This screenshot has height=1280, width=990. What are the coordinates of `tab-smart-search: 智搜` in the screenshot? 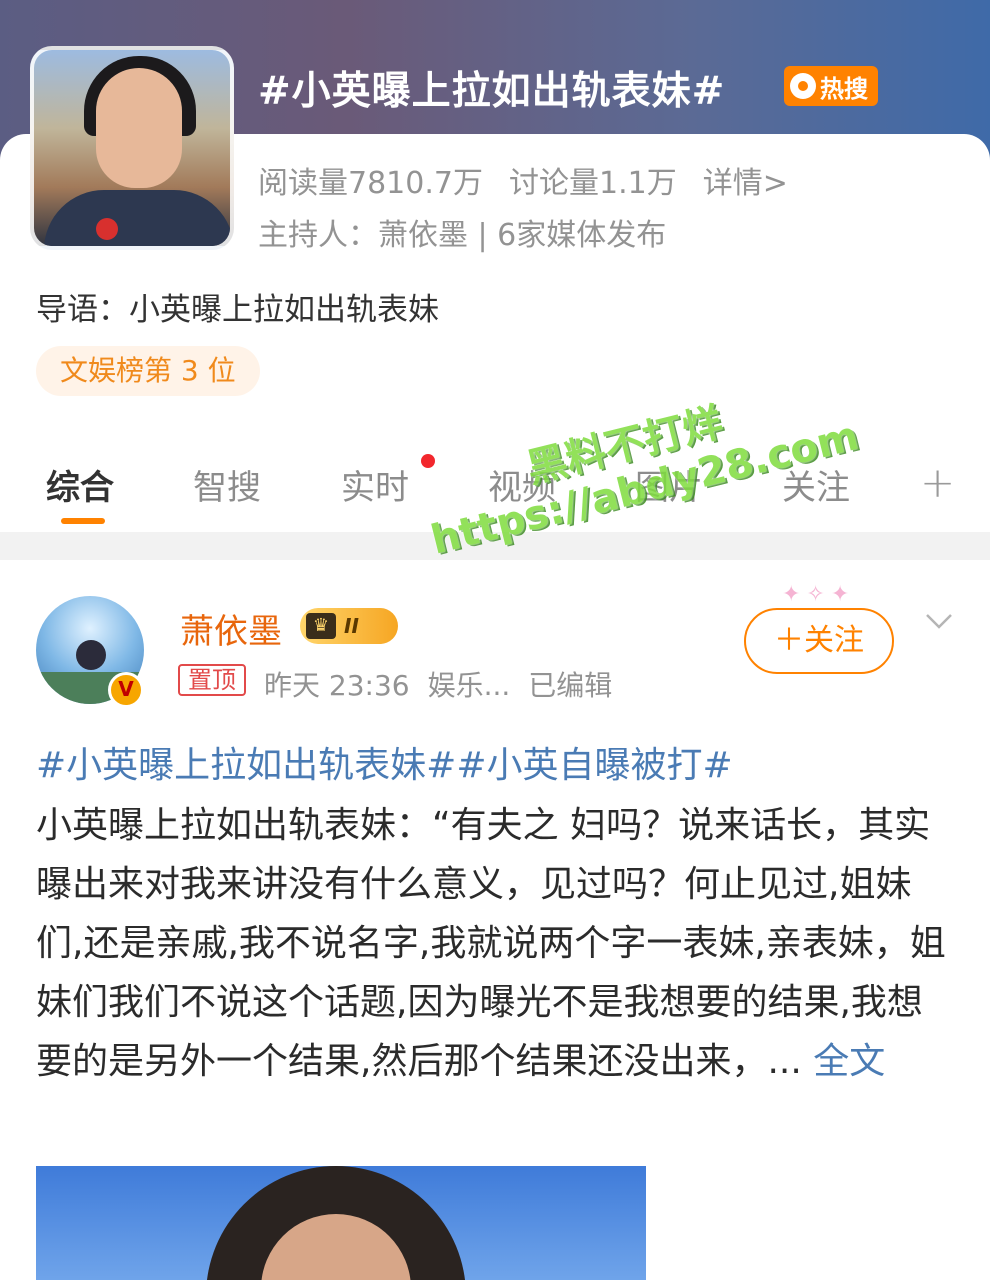 It's located at (227, 484).